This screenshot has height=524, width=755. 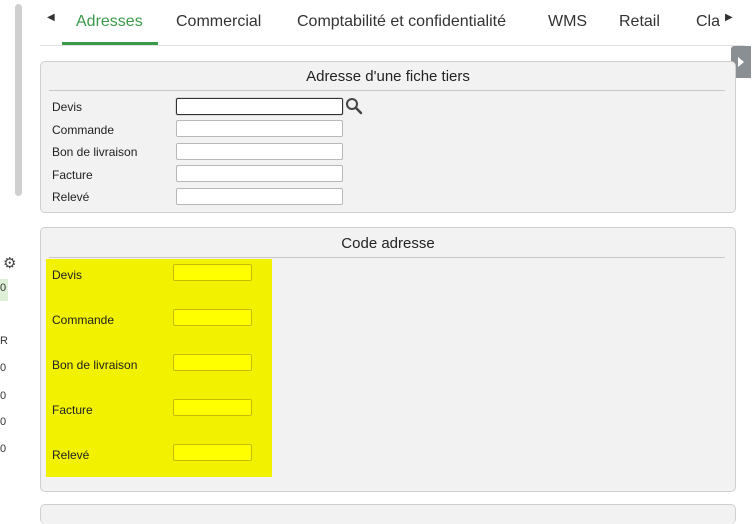 I want to click on left-cell-6: 0, so click(x=3, y=449).